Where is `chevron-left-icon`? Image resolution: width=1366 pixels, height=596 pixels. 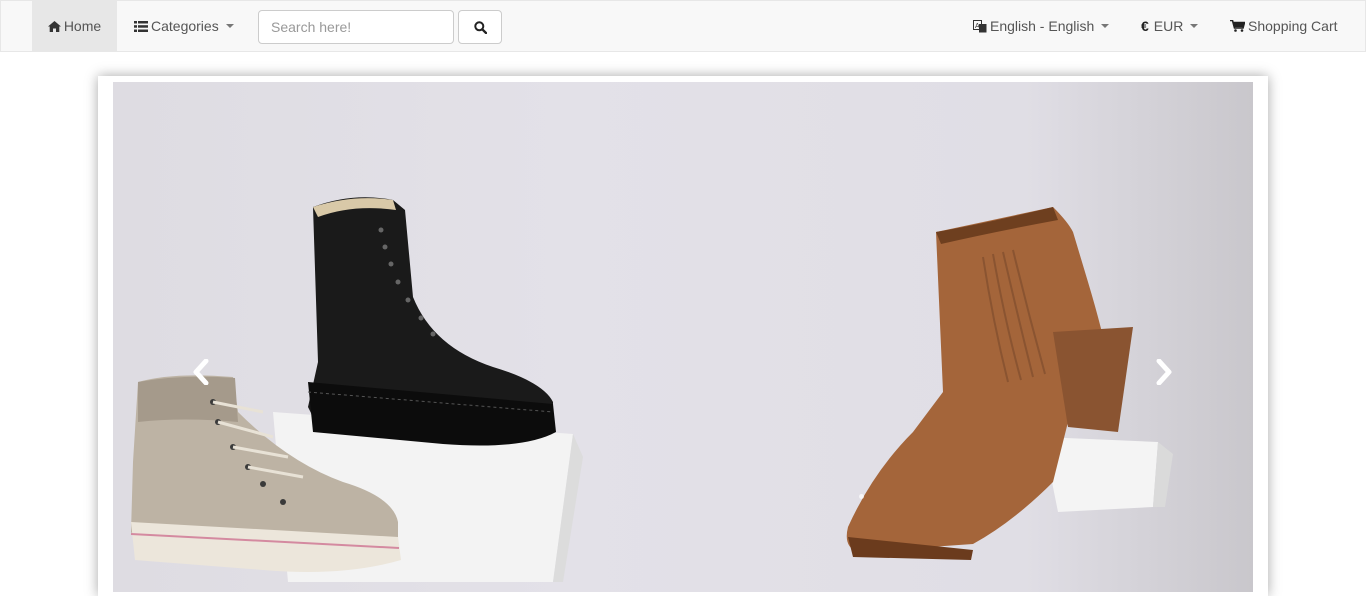 chevron-left-icon is located at coordinates (201, 372).